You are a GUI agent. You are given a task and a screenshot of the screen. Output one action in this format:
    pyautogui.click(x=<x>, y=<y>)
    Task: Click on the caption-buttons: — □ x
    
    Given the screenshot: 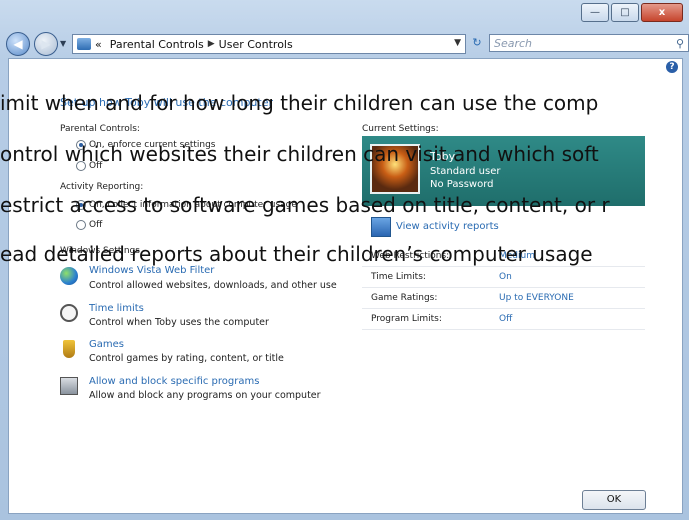 What is the action you would take?
    pyautogui.click(x=632, y=12)
    